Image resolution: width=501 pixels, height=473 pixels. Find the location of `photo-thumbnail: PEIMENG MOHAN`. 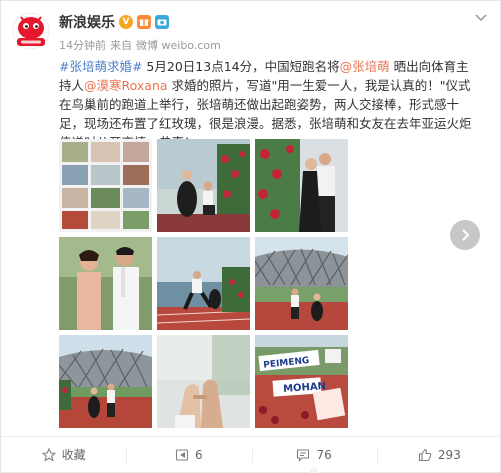

photo-thumbnail: PEIMENG MOHAN is located at coordinates (301, 381).